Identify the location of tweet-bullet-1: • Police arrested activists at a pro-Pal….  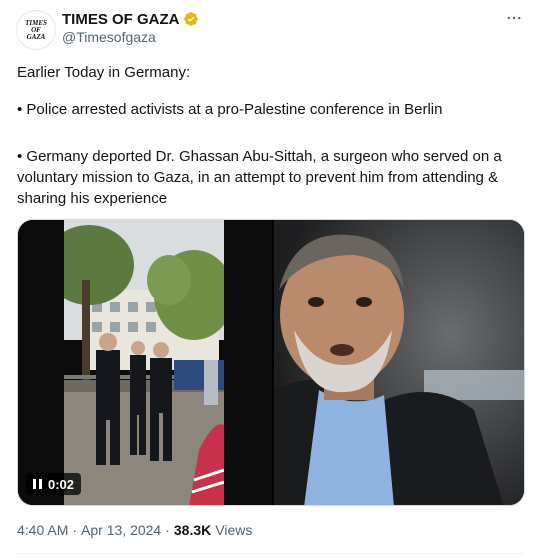
(230, 109).